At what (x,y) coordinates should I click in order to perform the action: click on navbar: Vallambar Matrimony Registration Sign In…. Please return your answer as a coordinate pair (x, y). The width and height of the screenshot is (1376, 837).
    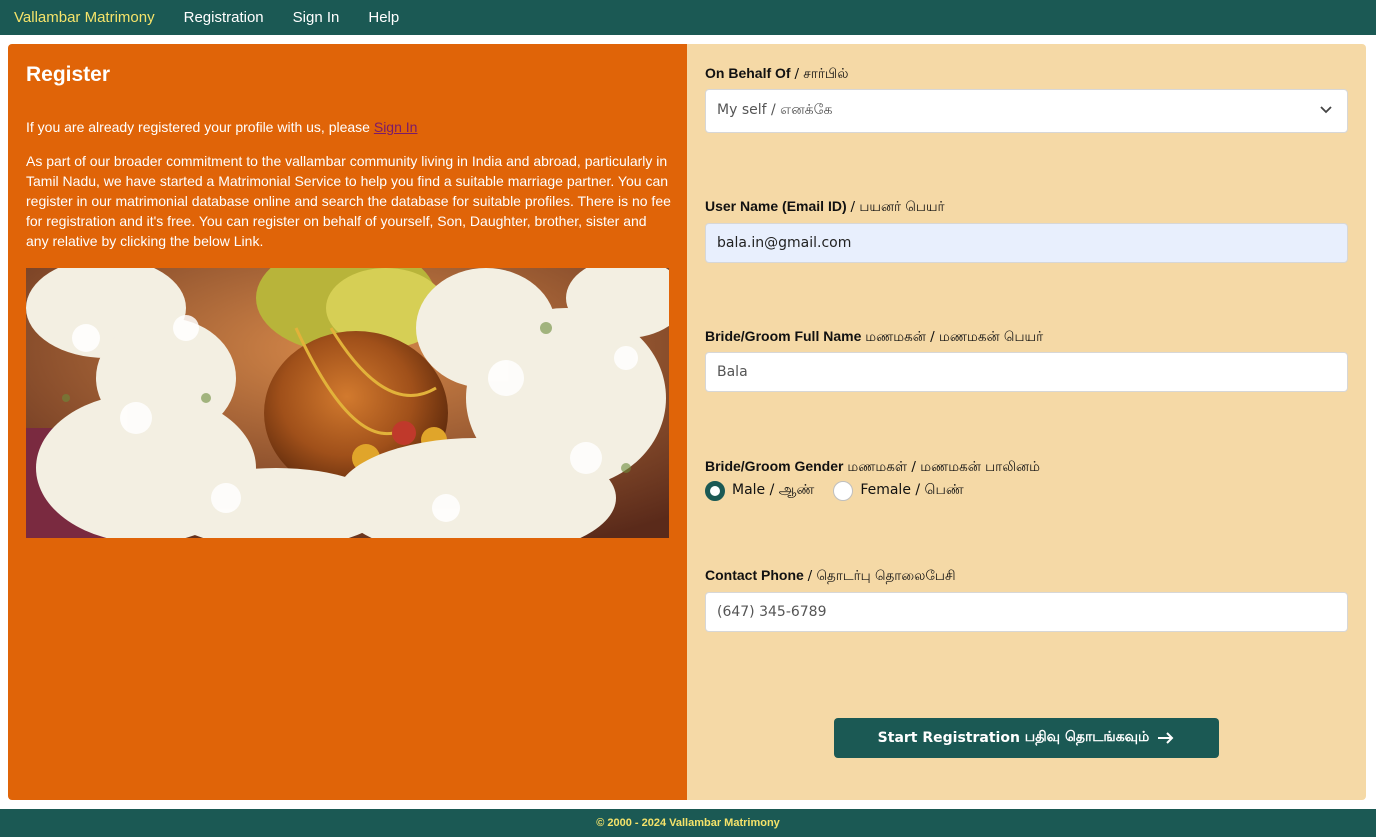
    Looking at the image, I should click on (688, 17).